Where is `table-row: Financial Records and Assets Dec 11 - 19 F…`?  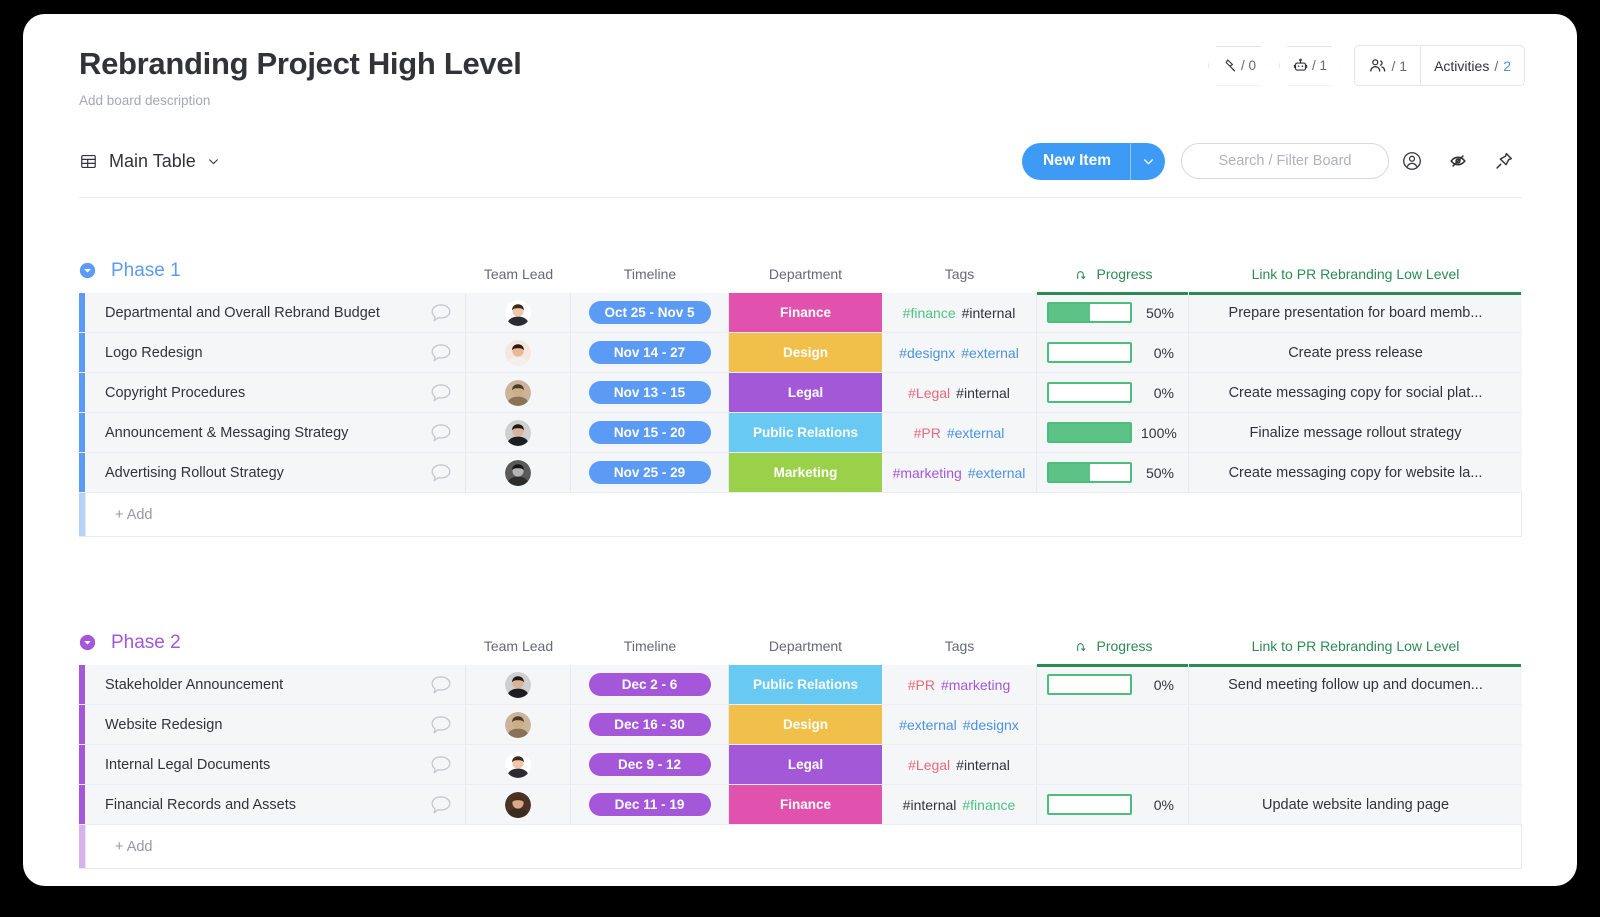
table-row: Financial Records and Assets Dec 11 - 19 F… is located at coordinates (800, 805).